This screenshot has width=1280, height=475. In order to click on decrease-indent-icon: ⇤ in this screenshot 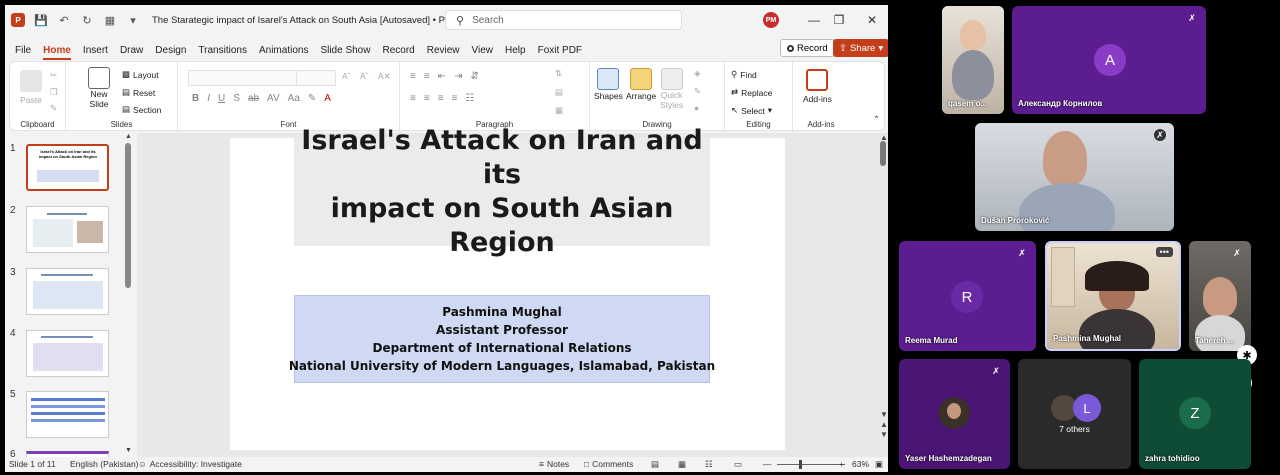, I will do `click(442, 76)`.